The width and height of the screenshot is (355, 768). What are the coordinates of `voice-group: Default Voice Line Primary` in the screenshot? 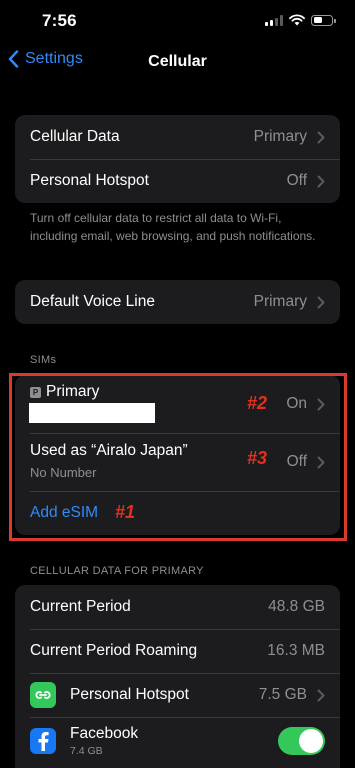 It's located at (177, 302).